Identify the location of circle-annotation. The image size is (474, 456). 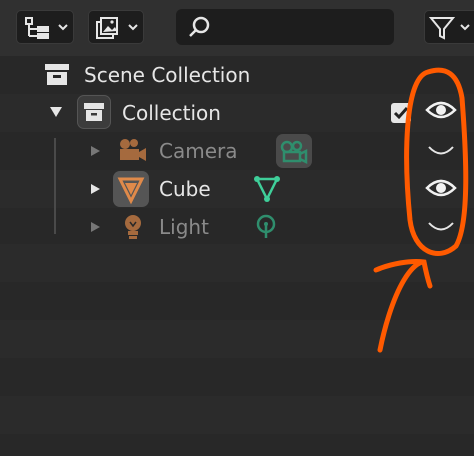
(436, 161).